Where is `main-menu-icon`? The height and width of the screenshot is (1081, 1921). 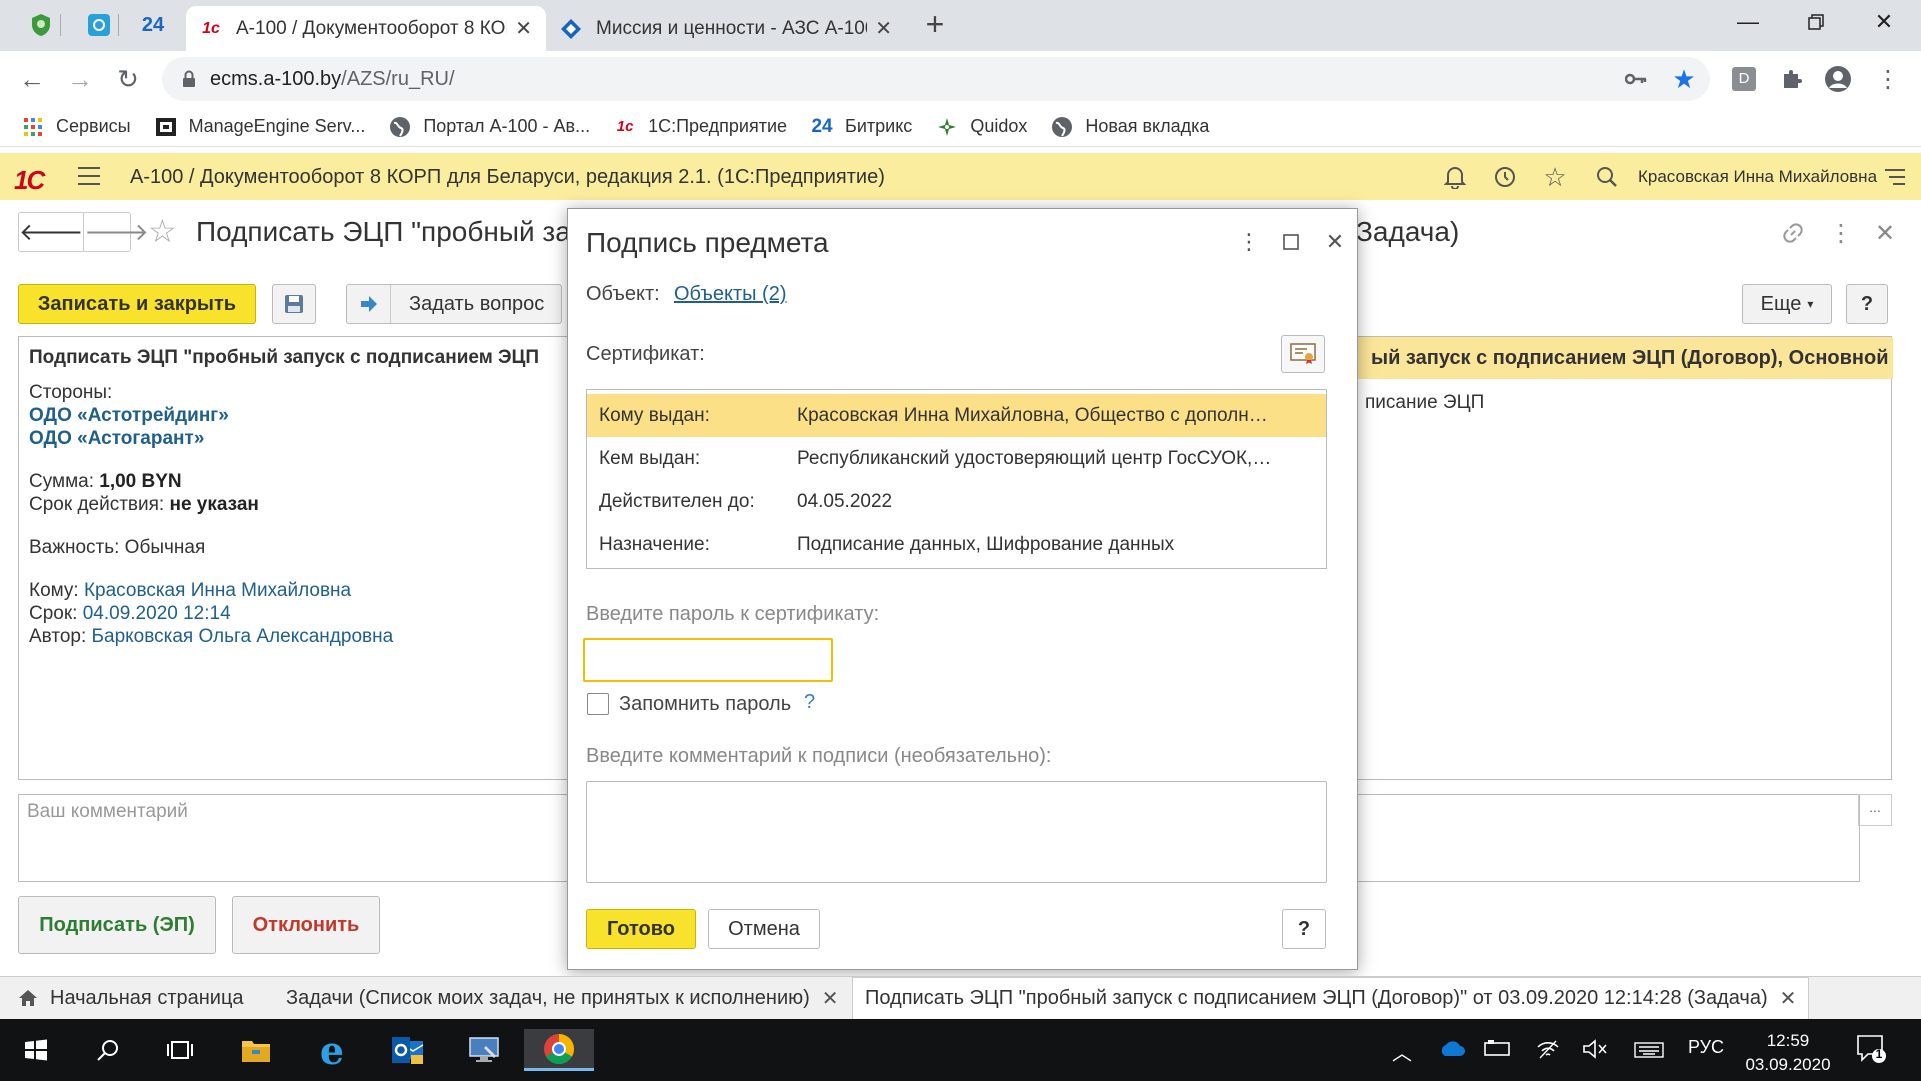
main-menu-icon is located at coordinates (89, 176).